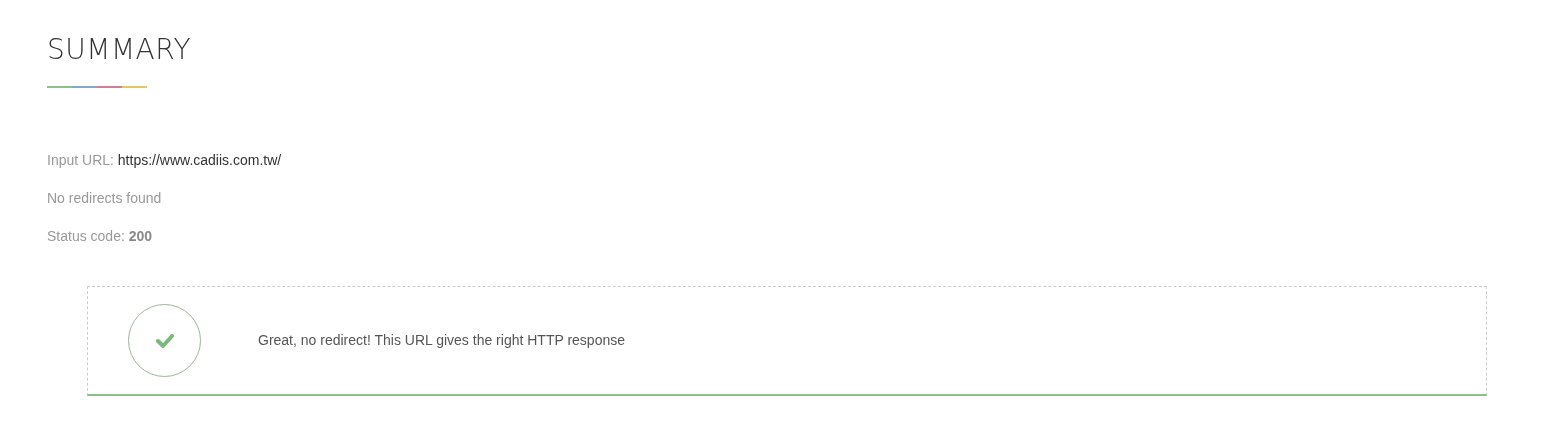 The image size is (1564, 447). What do you see at coordinates (119, 50) in the screenshot?
I see `page-title: SUMMARY` at bounding box center [119, 50].